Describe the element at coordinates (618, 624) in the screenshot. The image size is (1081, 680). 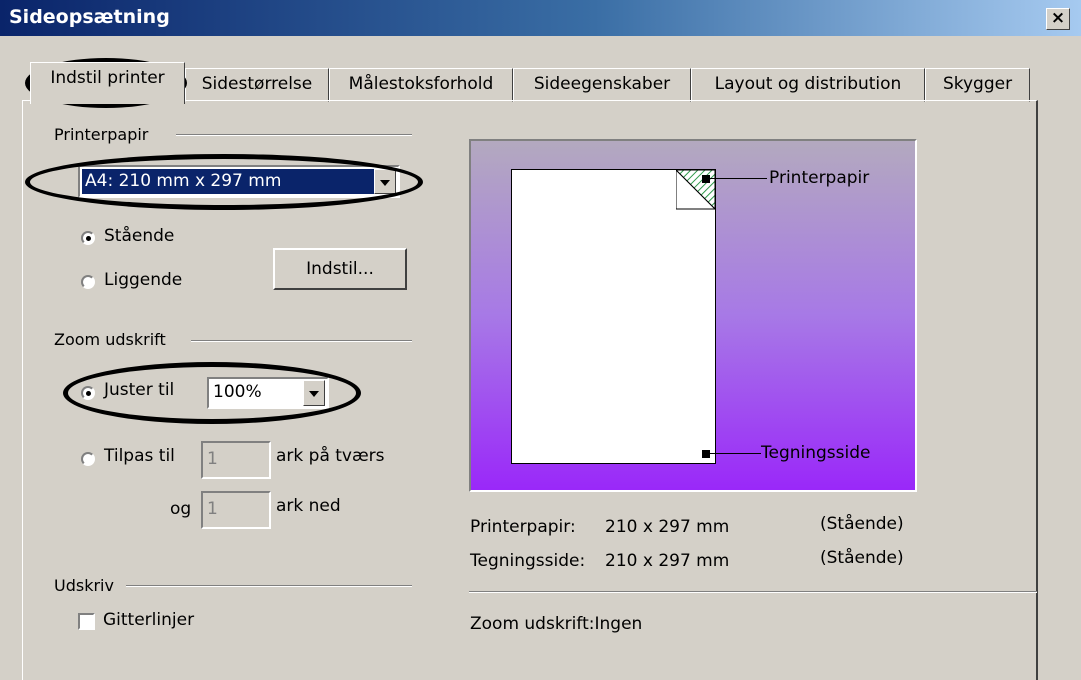
I see `info-zoom-value: Ingen` at that location.